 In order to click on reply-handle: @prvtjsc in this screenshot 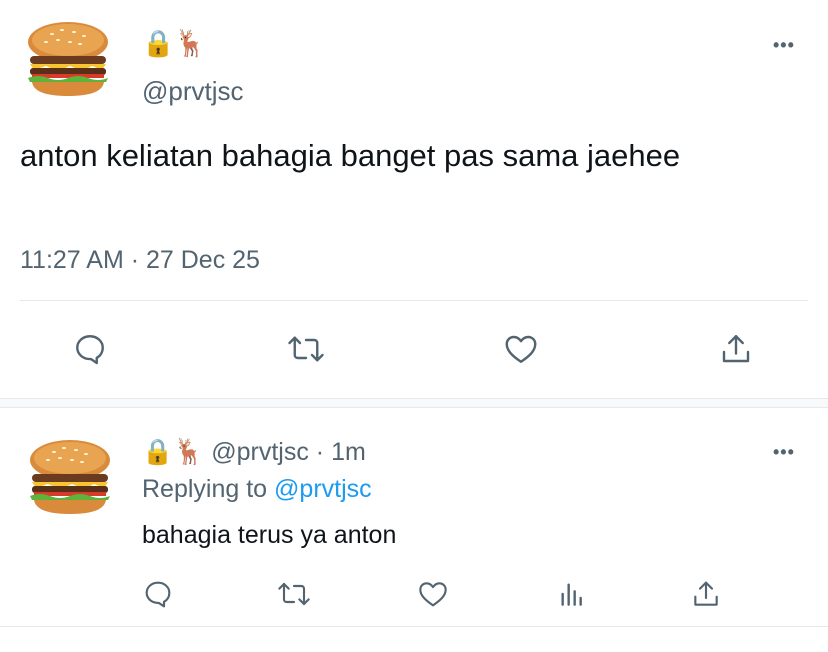, I will do `click(260, 452)`.